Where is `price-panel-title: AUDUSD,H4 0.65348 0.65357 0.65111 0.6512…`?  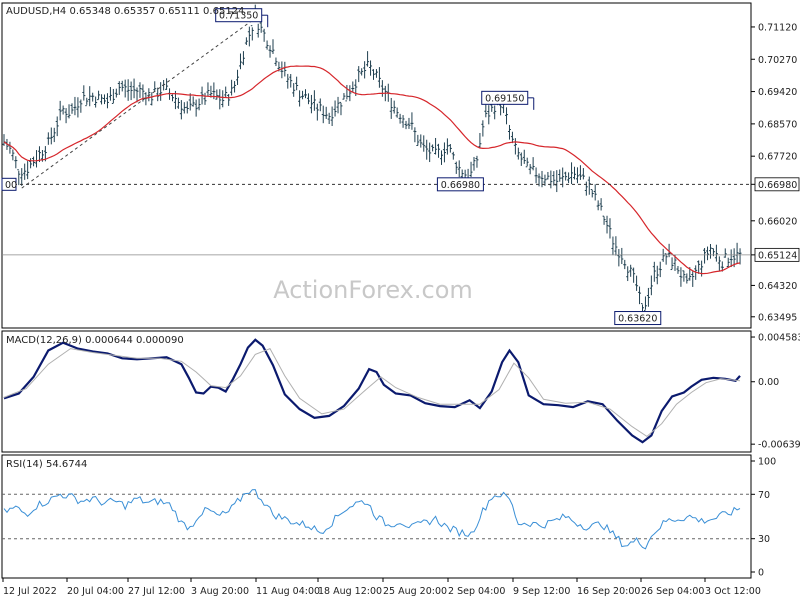
price-panel-title: AUDUSD,H4 0.65348 0.65357 0.65111 0.6512… is located at coordinates (125, 11).